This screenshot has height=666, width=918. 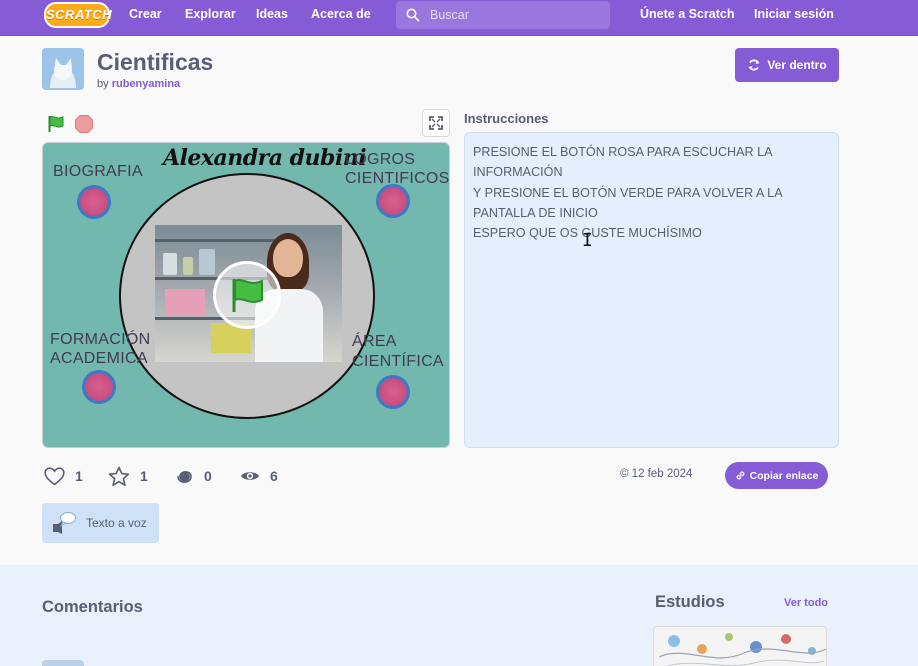 What do you see at coordinates (79, 476) in the screenshot?
I see `love-count: 1` at bounding box center [79, 476].